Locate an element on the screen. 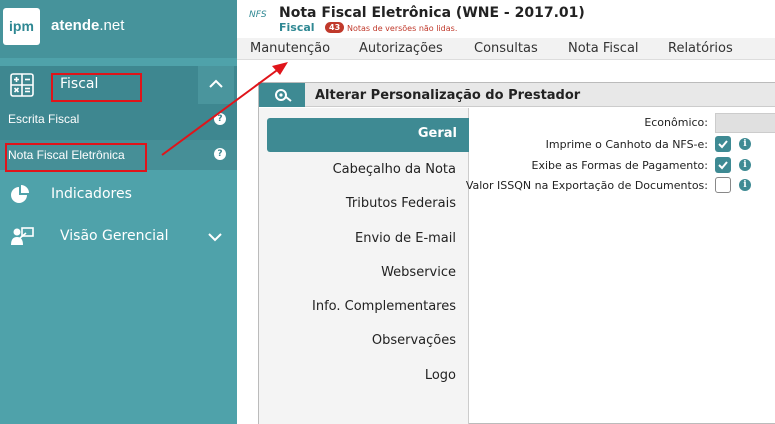 The height and width of the screenshot is (424, 775). calculator-icon is located at coordinates (22, 85).